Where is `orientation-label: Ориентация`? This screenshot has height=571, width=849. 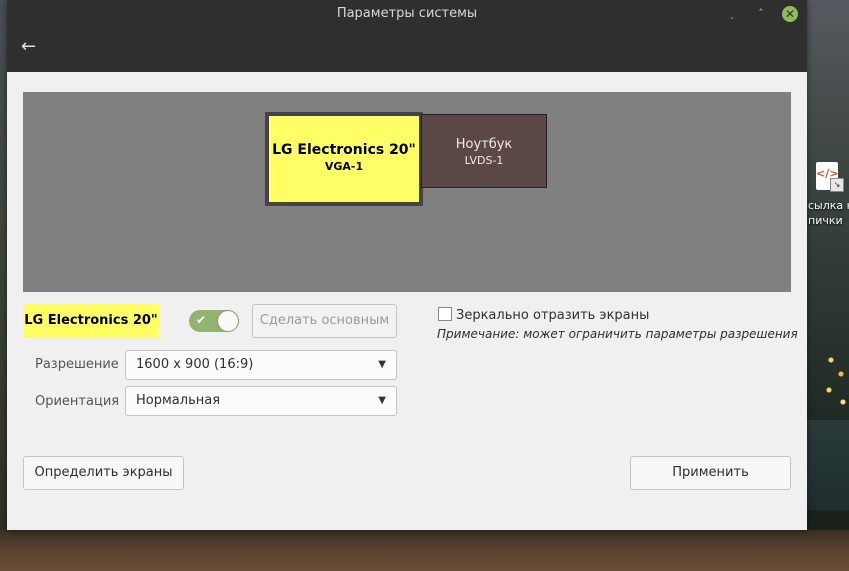 orientation-label: Ориентация is located at coordinates (77, 401).